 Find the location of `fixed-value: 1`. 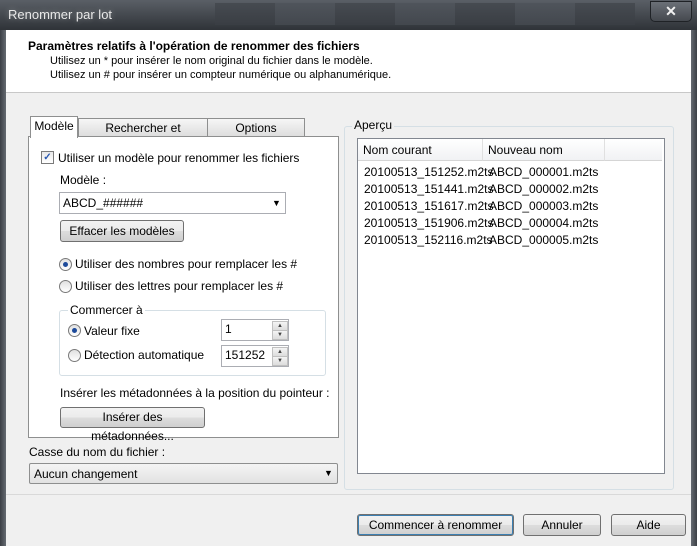

fixed-value: 1 is located at coordinates (228, 329).